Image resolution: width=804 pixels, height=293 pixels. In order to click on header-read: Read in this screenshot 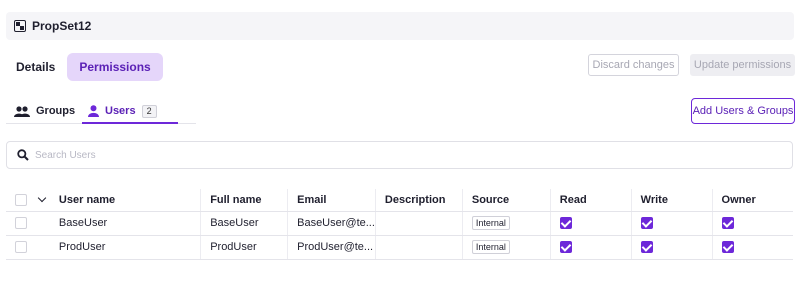, I will do `click(590, 200)`.